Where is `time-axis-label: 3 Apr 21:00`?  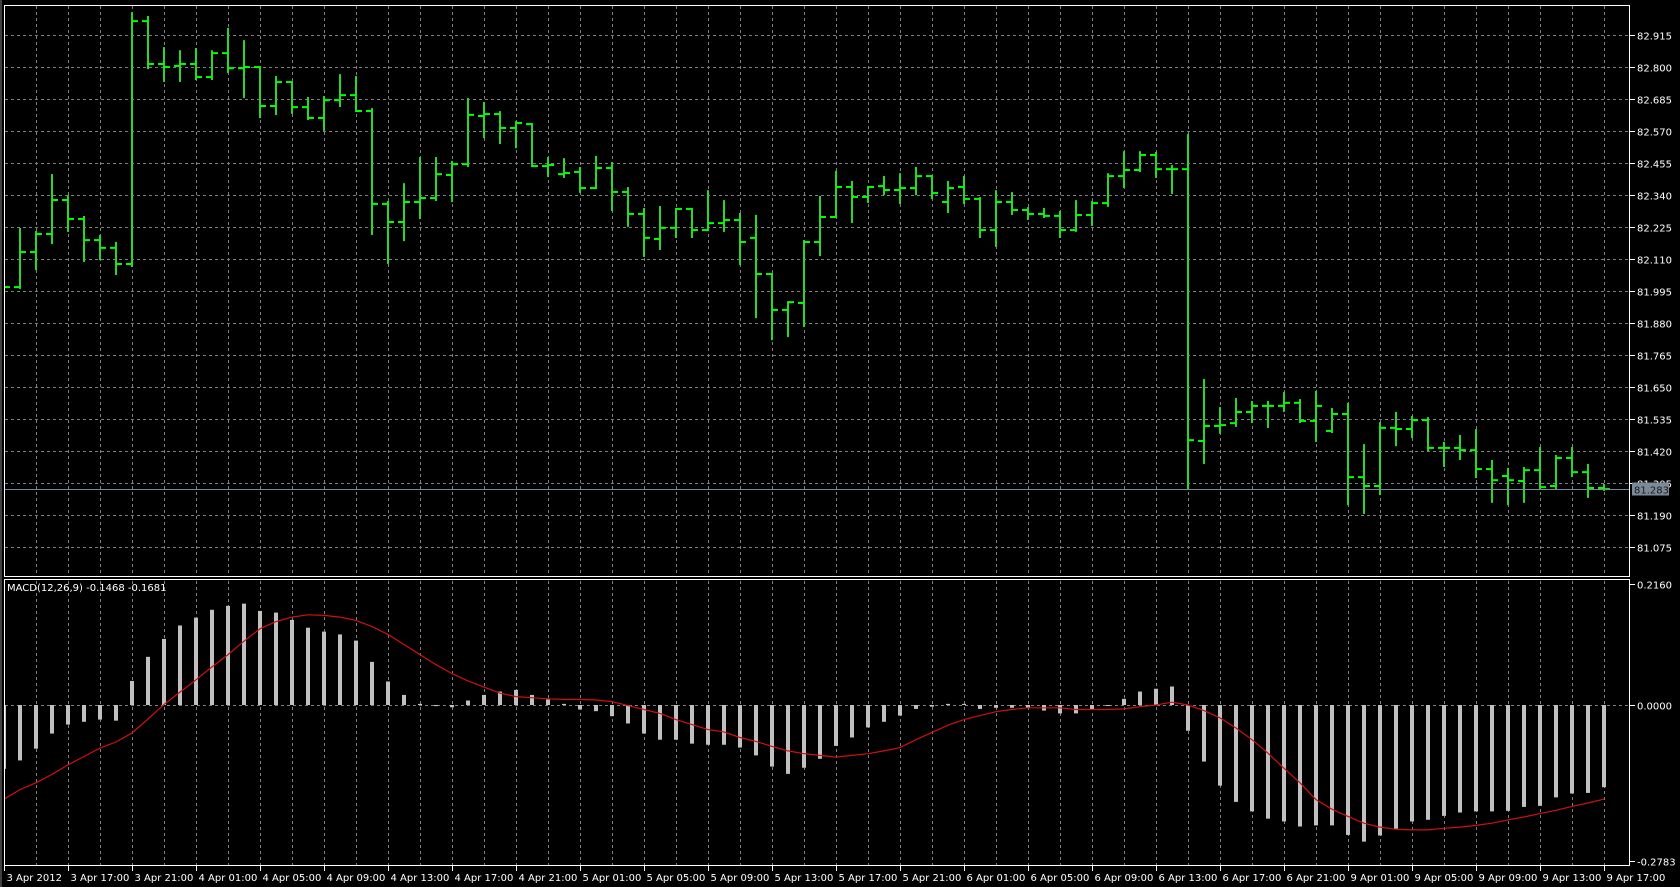
time-axis-label: 3 Apr 21:00 is located at coordinates (164, 878).